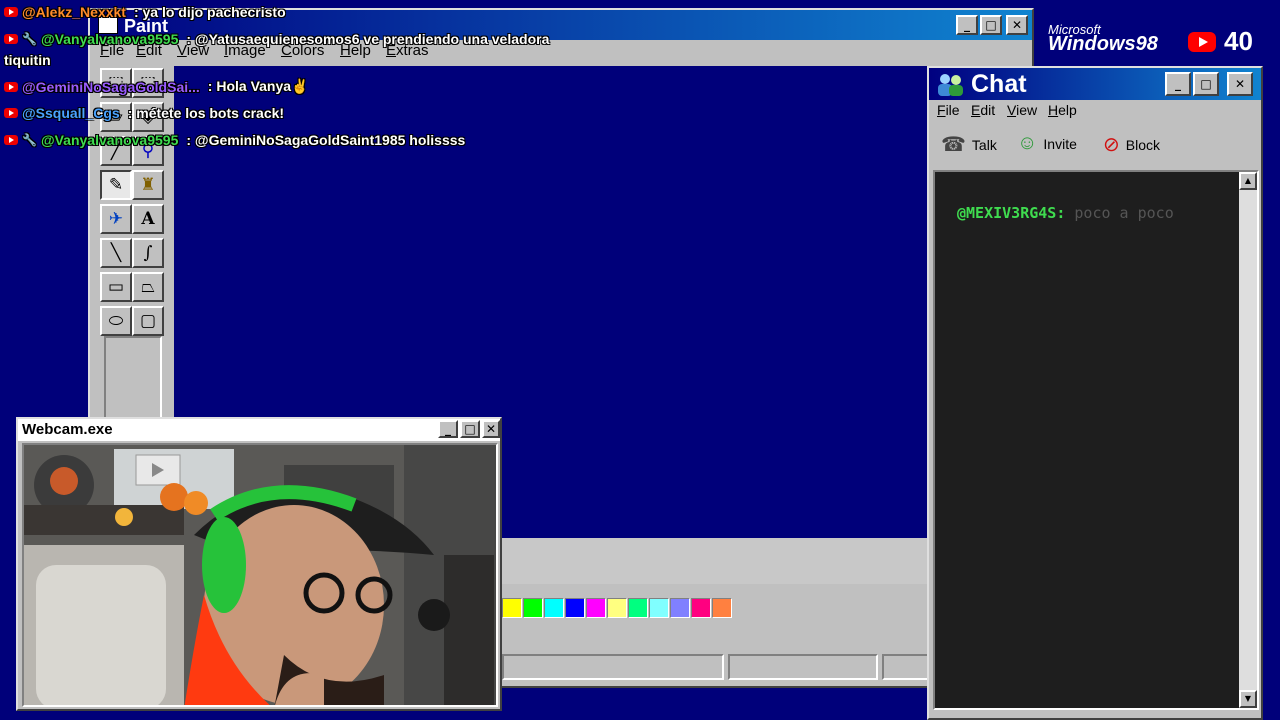  I want to click on chat-menu-help: Help, so click(1062, 110).